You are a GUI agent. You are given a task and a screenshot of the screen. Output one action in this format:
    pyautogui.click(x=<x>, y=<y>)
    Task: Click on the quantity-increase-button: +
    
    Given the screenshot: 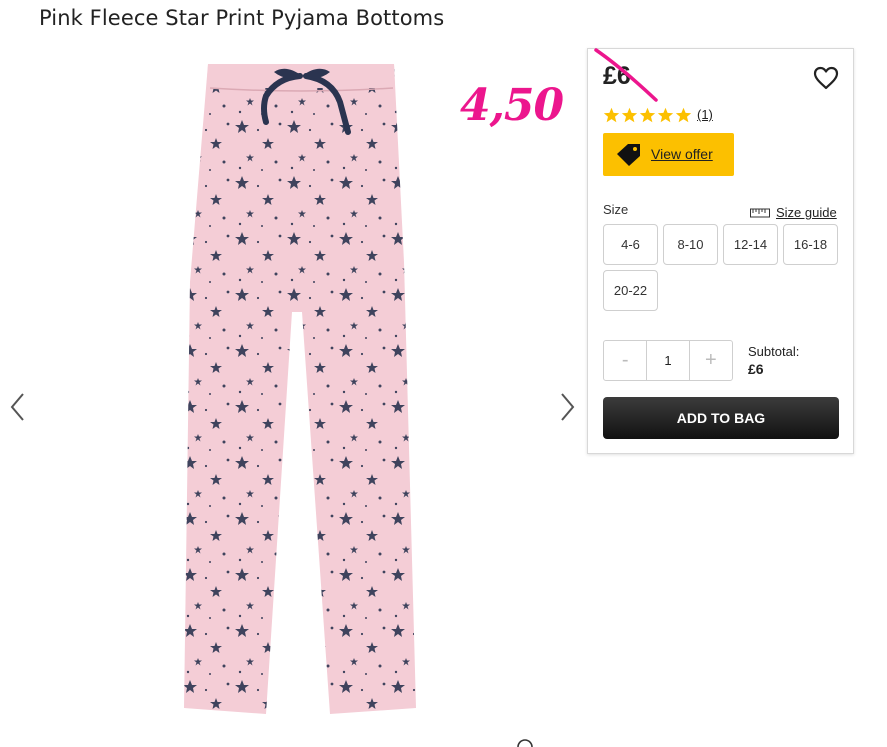 What is the action you would take?
    pyautogui.click(x=711, y=360)
    